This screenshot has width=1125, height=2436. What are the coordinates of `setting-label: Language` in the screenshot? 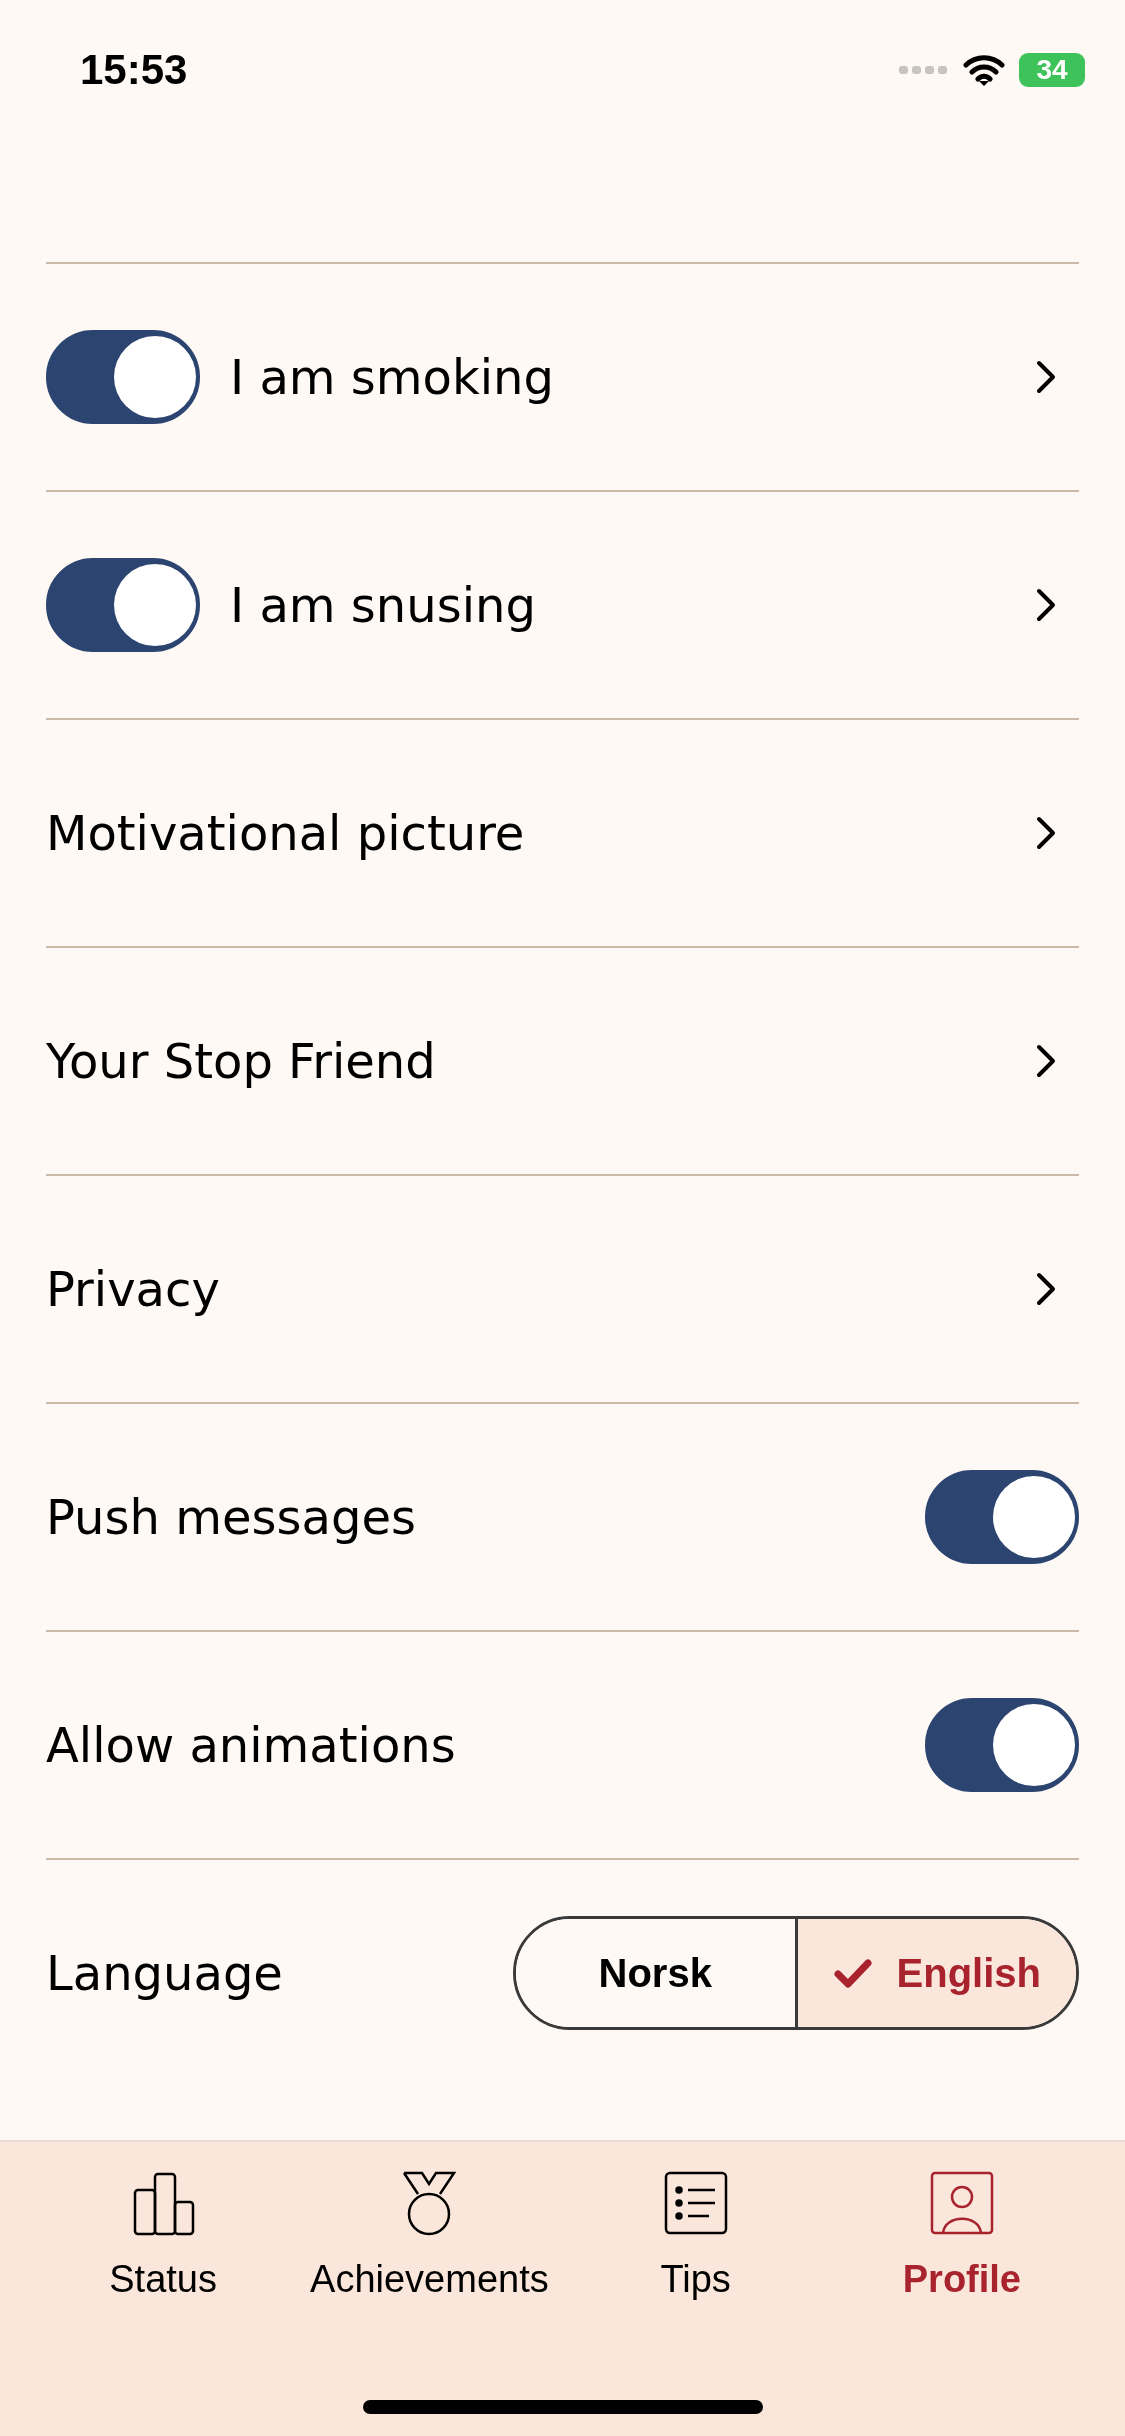 It's located at (165, 1973).